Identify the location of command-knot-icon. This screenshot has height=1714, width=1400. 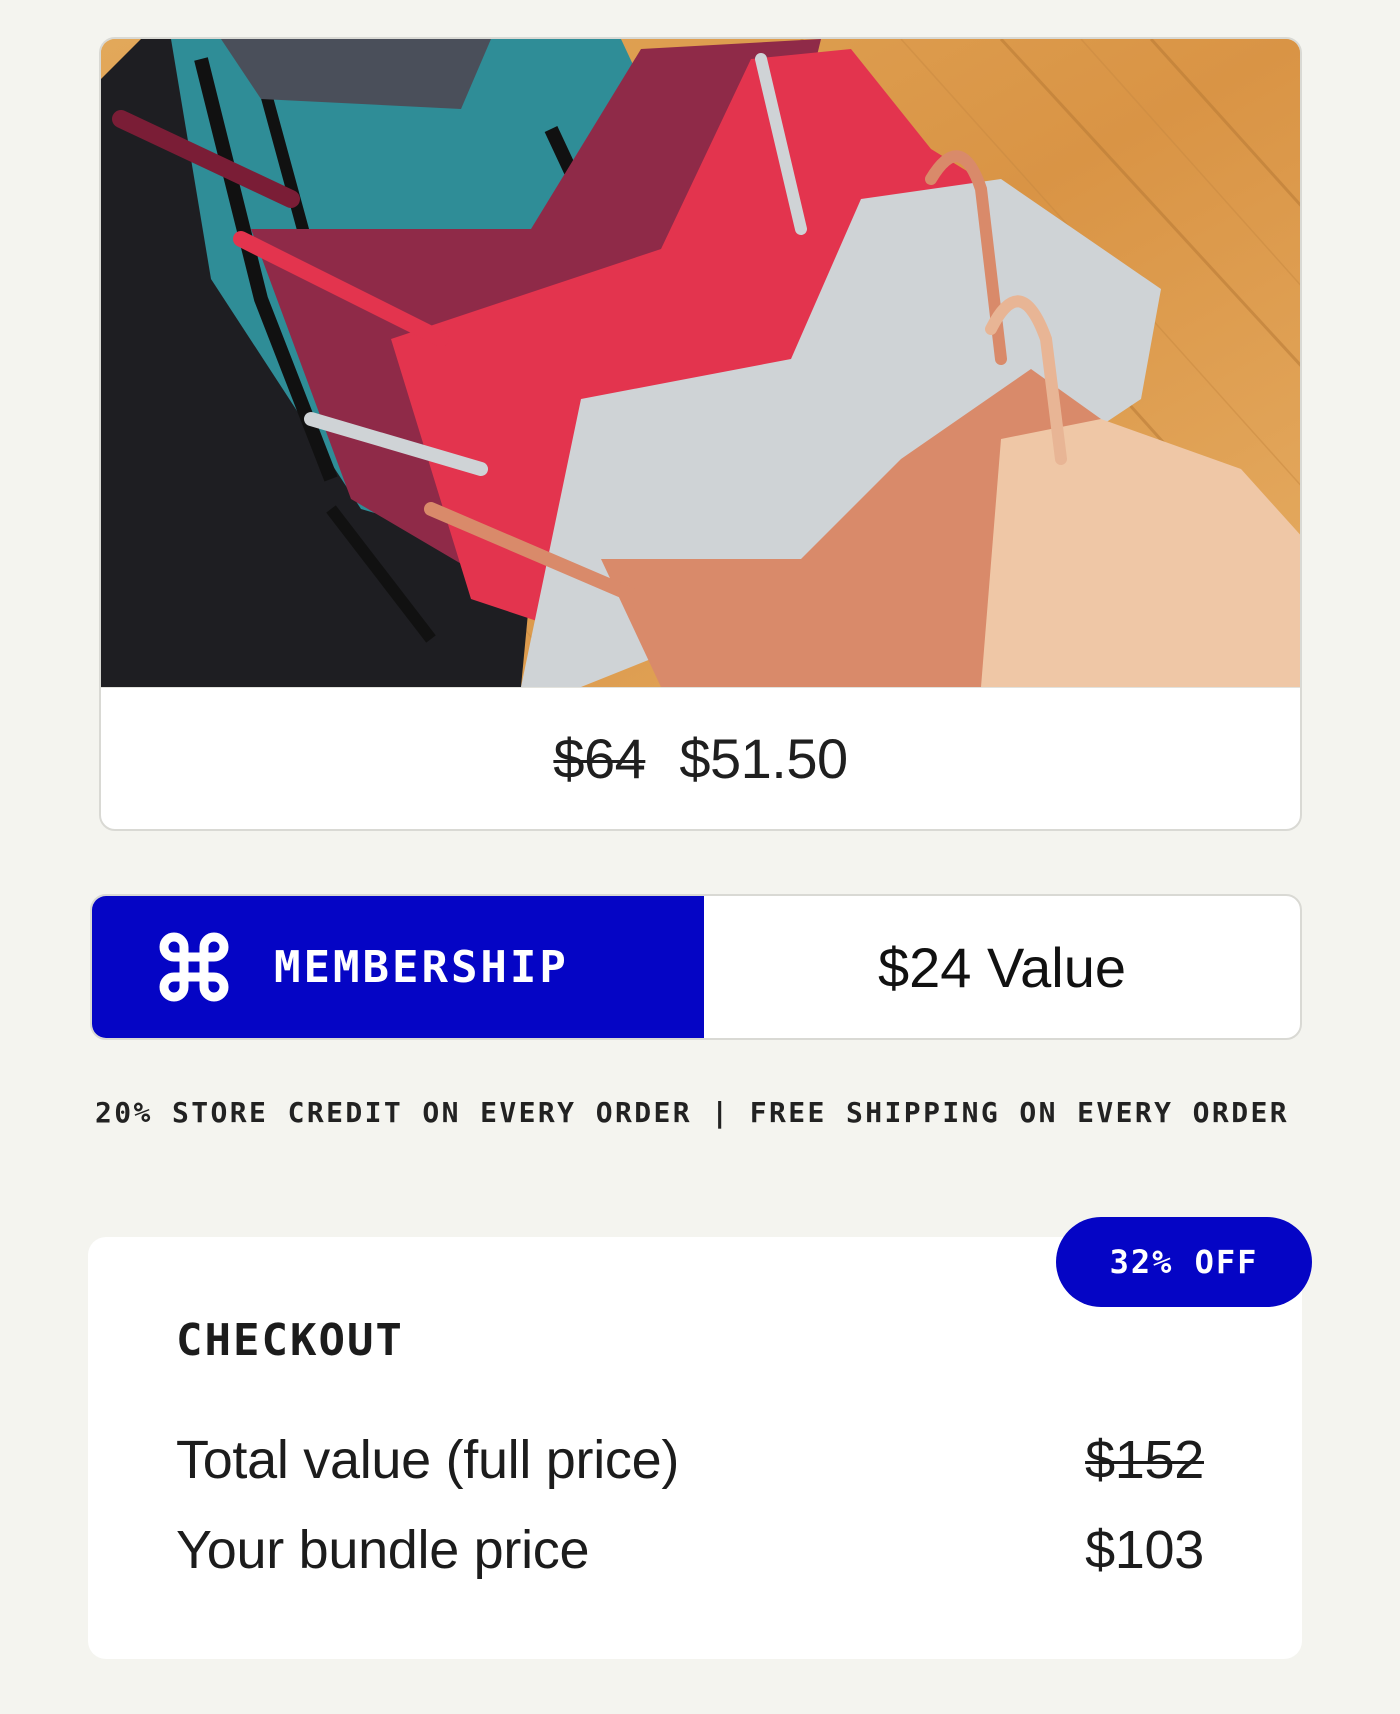
(194, 967).